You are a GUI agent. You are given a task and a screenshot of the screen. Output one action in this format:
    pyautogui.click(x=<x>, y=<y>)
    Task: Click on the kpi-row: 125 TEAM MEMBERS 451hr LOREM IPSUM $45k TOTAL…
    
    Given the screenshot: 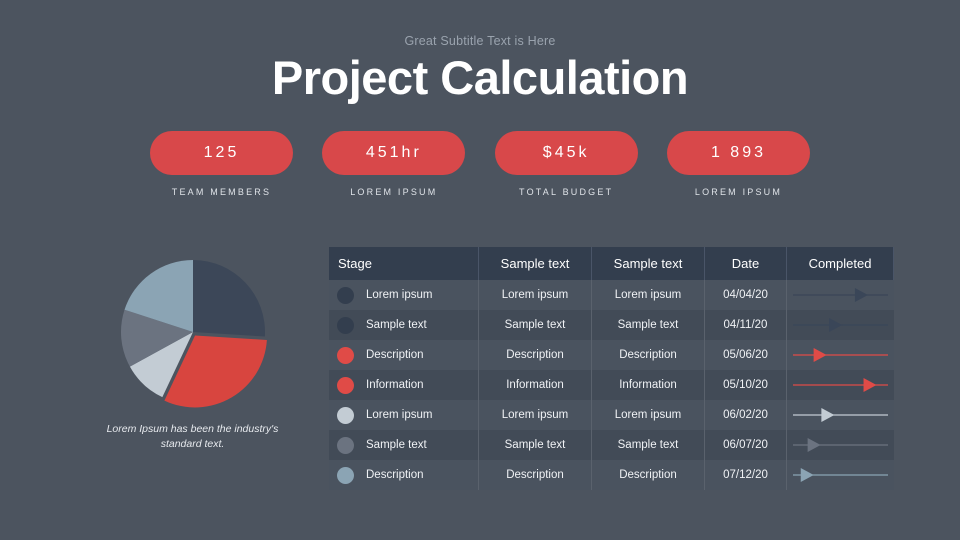 What is the action you would take?
    pyautogui.click(x=480, y=164)
    